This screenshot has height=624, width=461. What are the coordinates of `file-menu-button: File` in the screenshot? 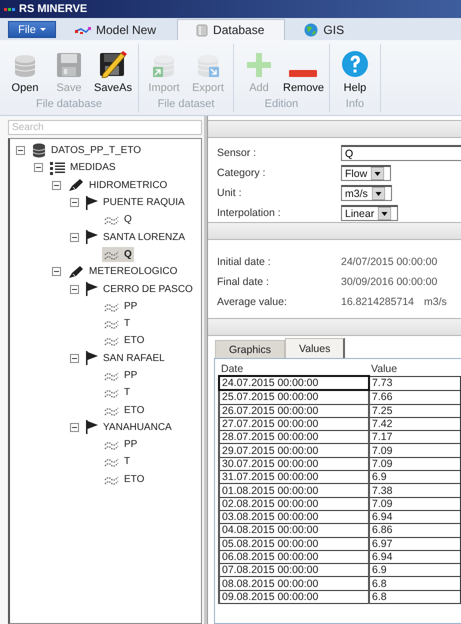 It's located at (32, 29).